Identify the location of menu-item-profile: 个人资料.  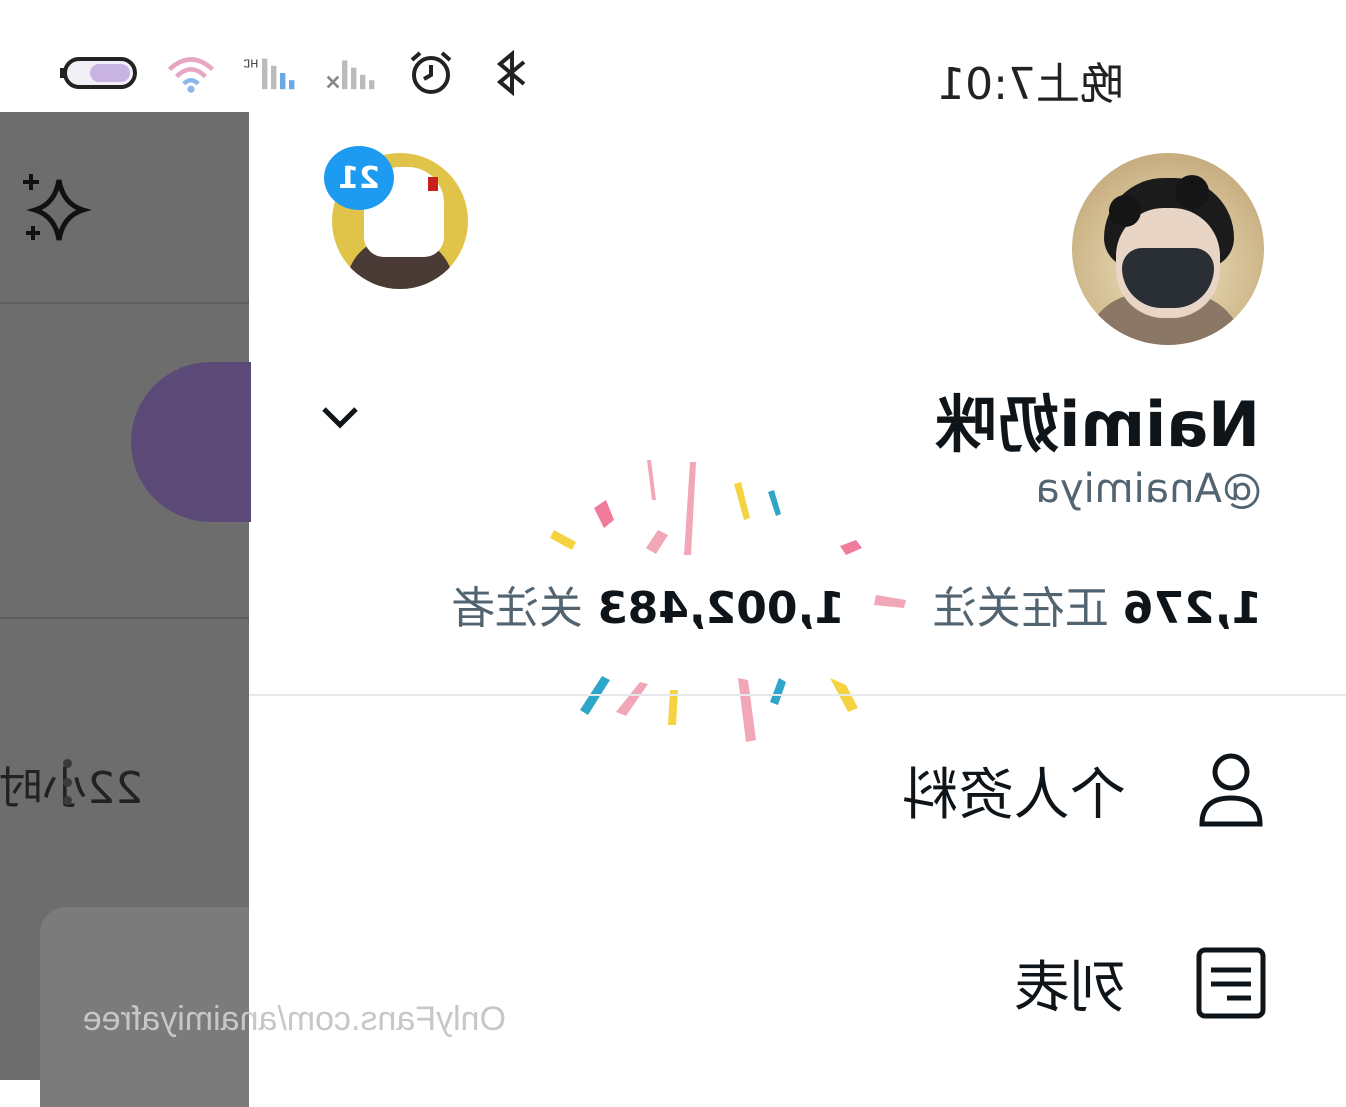
(1026, 790).